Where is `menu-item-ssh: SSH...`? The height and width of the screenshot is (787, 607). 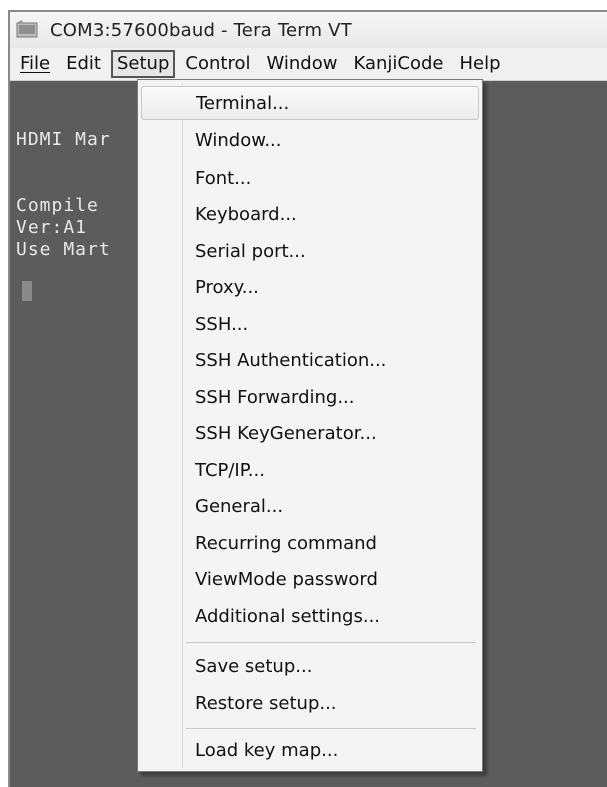
menu-item-ssh: SSH... is located at coordinates (310, 325).